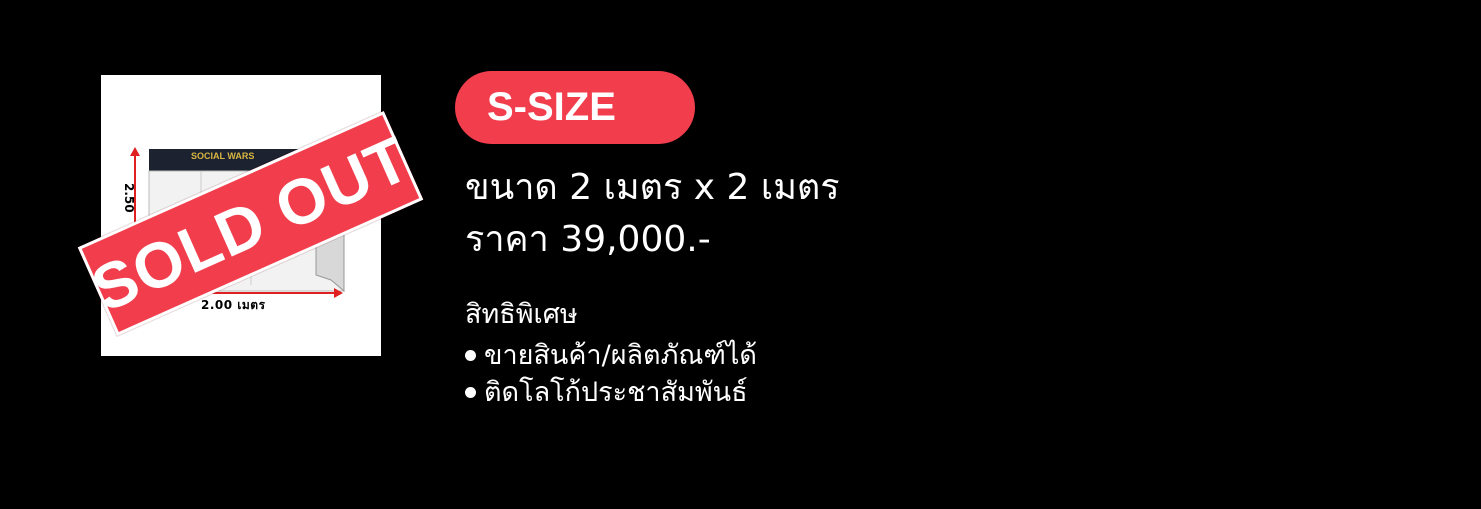  I want to click on booth-sign-text: SOCIAL WARS, so click(222, 156).